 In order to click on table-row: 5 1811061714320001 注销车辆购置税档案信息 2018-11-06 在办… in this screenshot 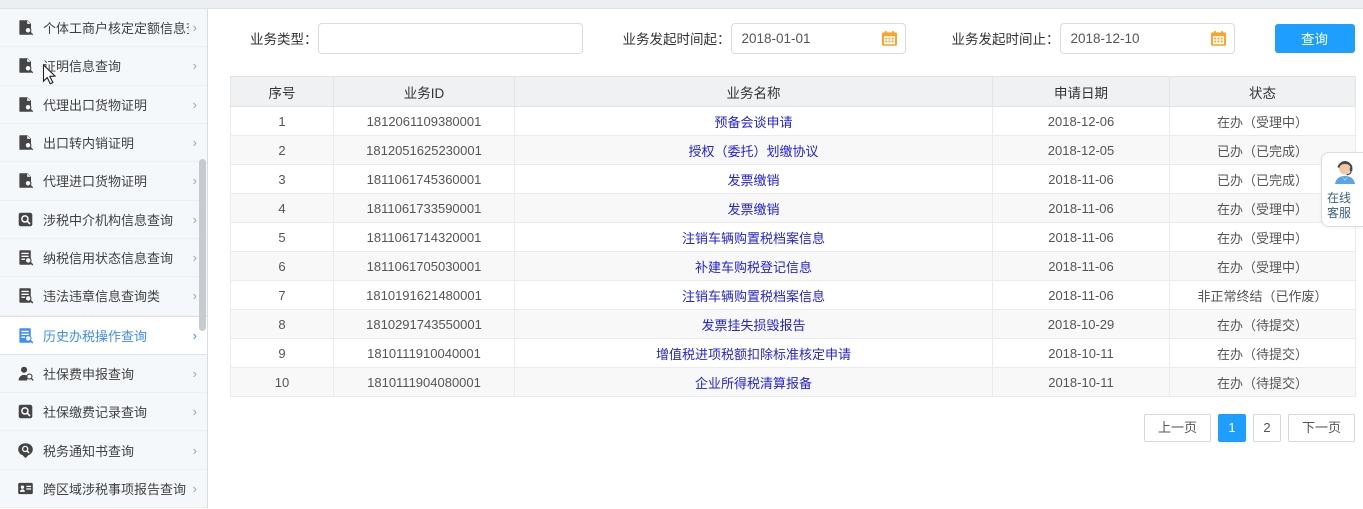, I will do `click(793, 237)`.